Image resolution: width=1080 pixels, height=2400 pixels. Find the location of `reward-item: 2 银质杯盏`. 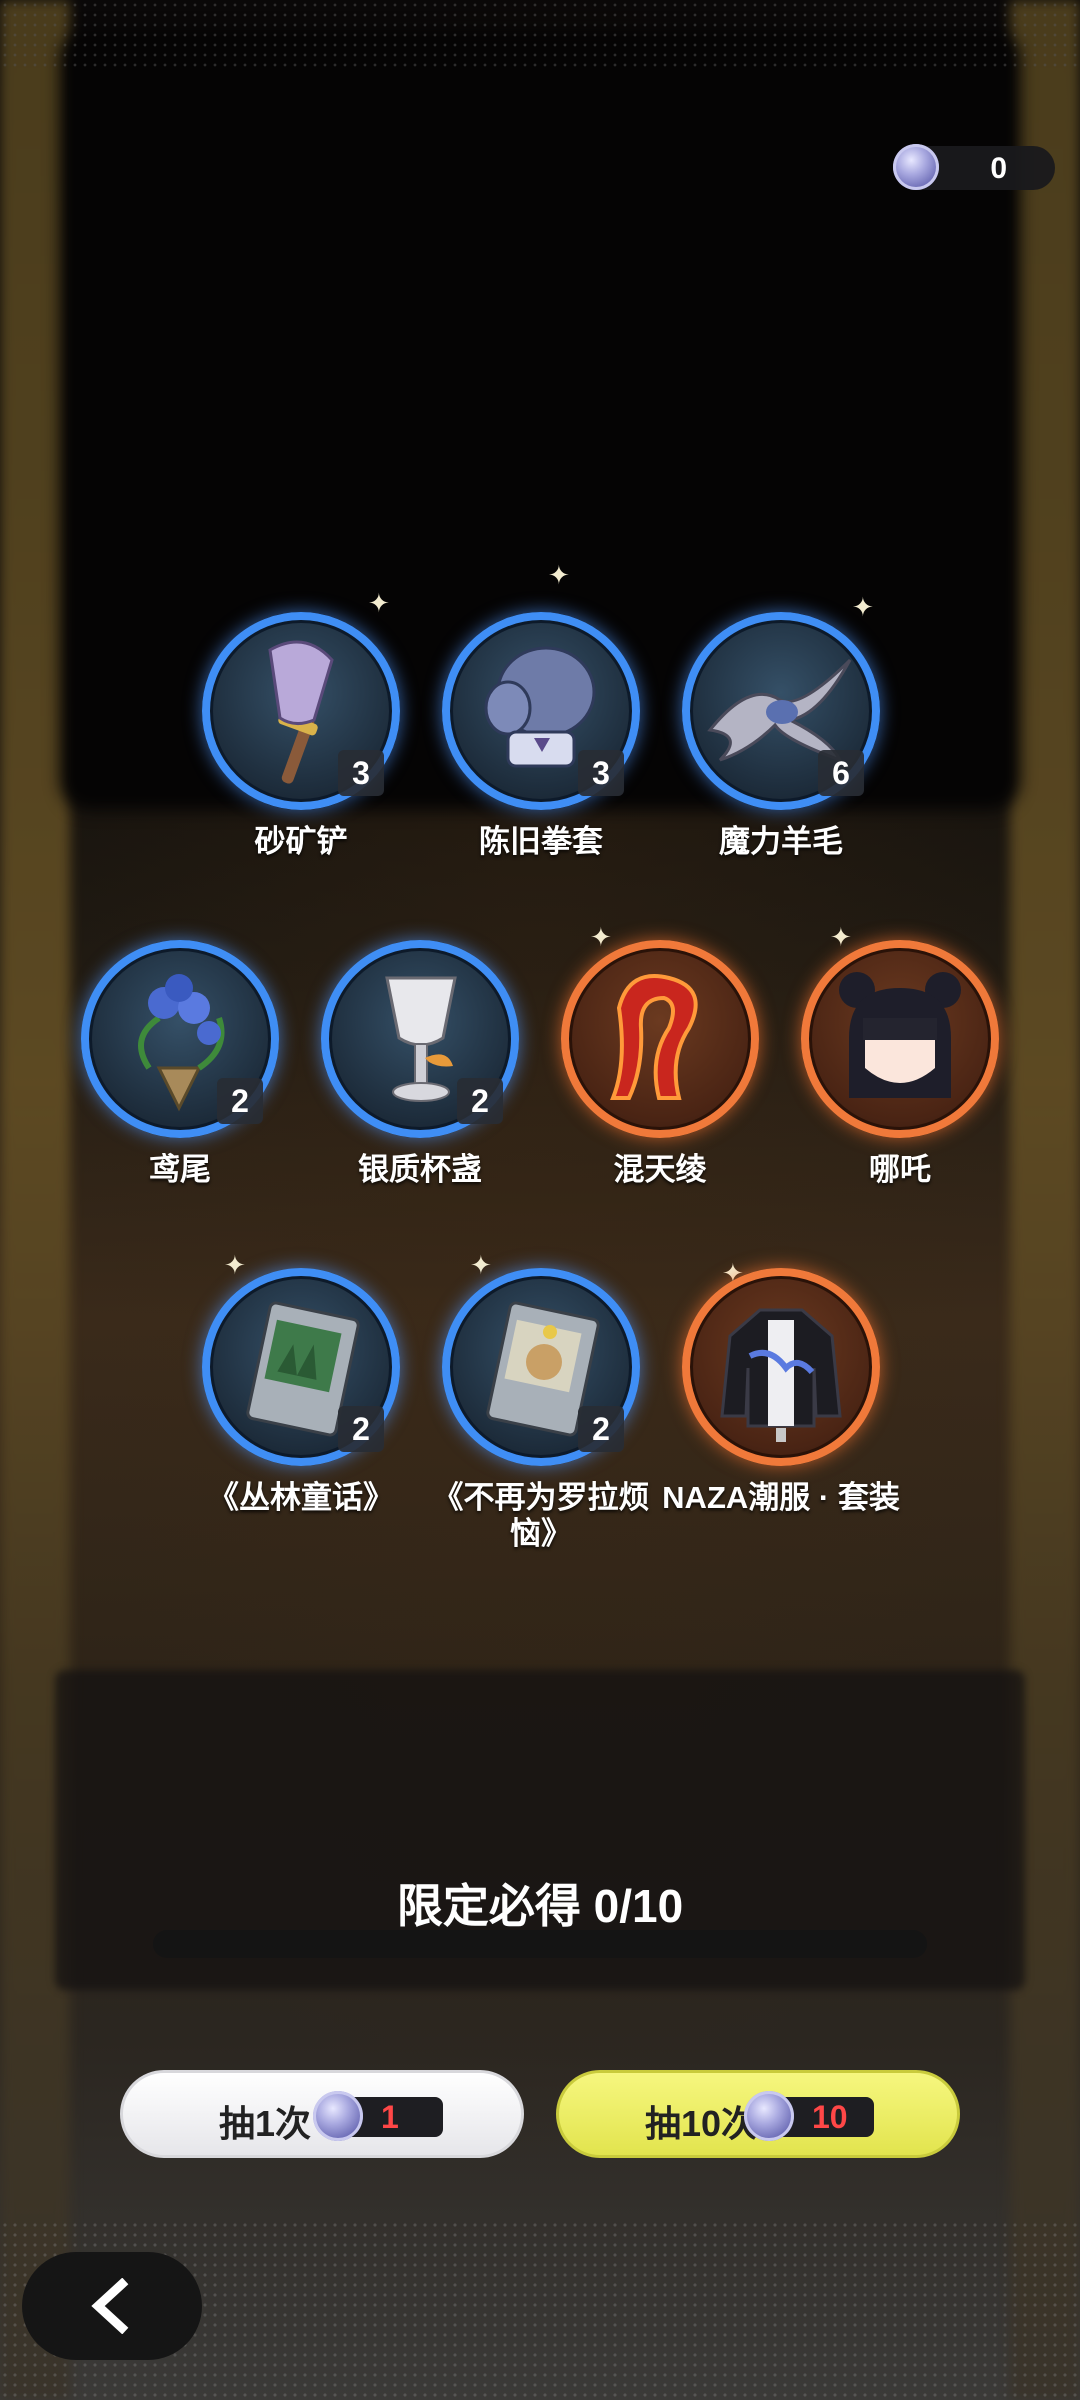

reward-item: 2 银质杯盏 is located at coordinates (420, 1064).